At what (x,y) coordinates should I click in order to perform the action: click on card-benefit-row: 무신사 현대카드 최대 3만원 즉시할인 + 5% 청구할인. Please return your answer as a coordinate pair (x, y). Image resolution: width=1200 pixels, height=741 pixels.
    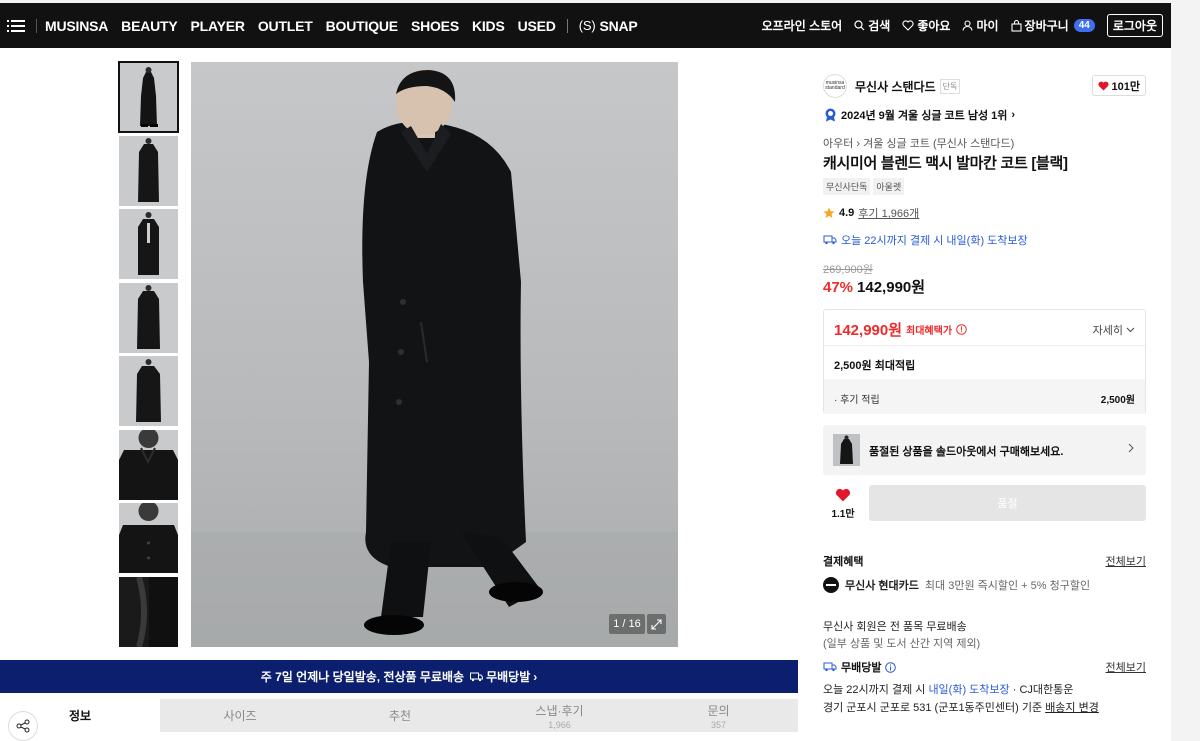
    Looking at the image, I should click on (956, 585).